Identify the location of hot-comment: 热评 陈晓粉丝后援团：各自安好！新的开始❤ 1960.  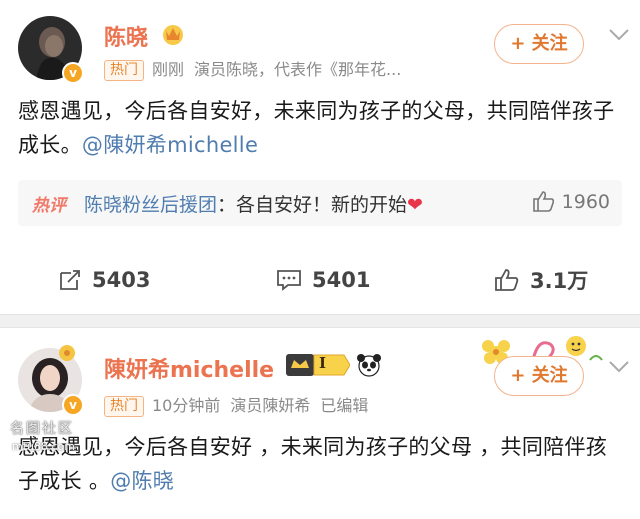
(320, 203).